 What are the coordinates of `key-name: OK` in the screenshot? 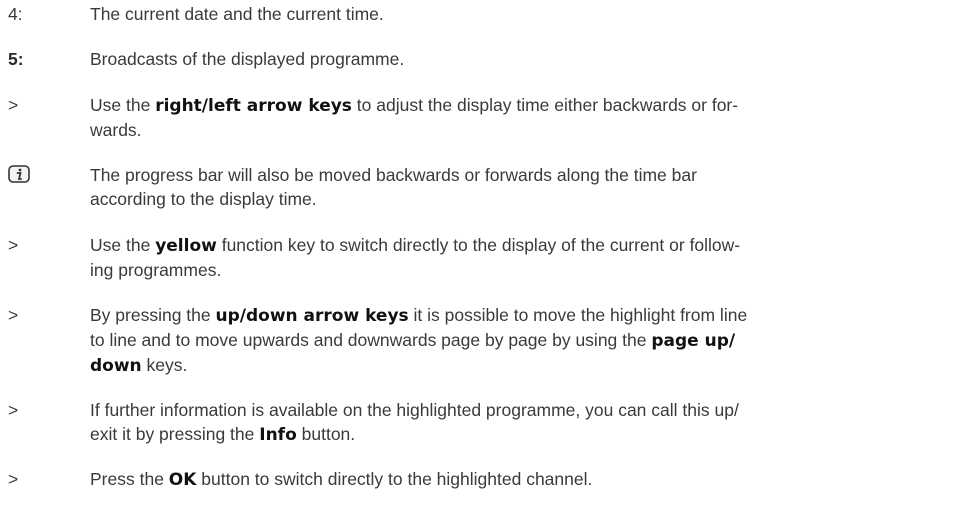 It's located at (182, 480).